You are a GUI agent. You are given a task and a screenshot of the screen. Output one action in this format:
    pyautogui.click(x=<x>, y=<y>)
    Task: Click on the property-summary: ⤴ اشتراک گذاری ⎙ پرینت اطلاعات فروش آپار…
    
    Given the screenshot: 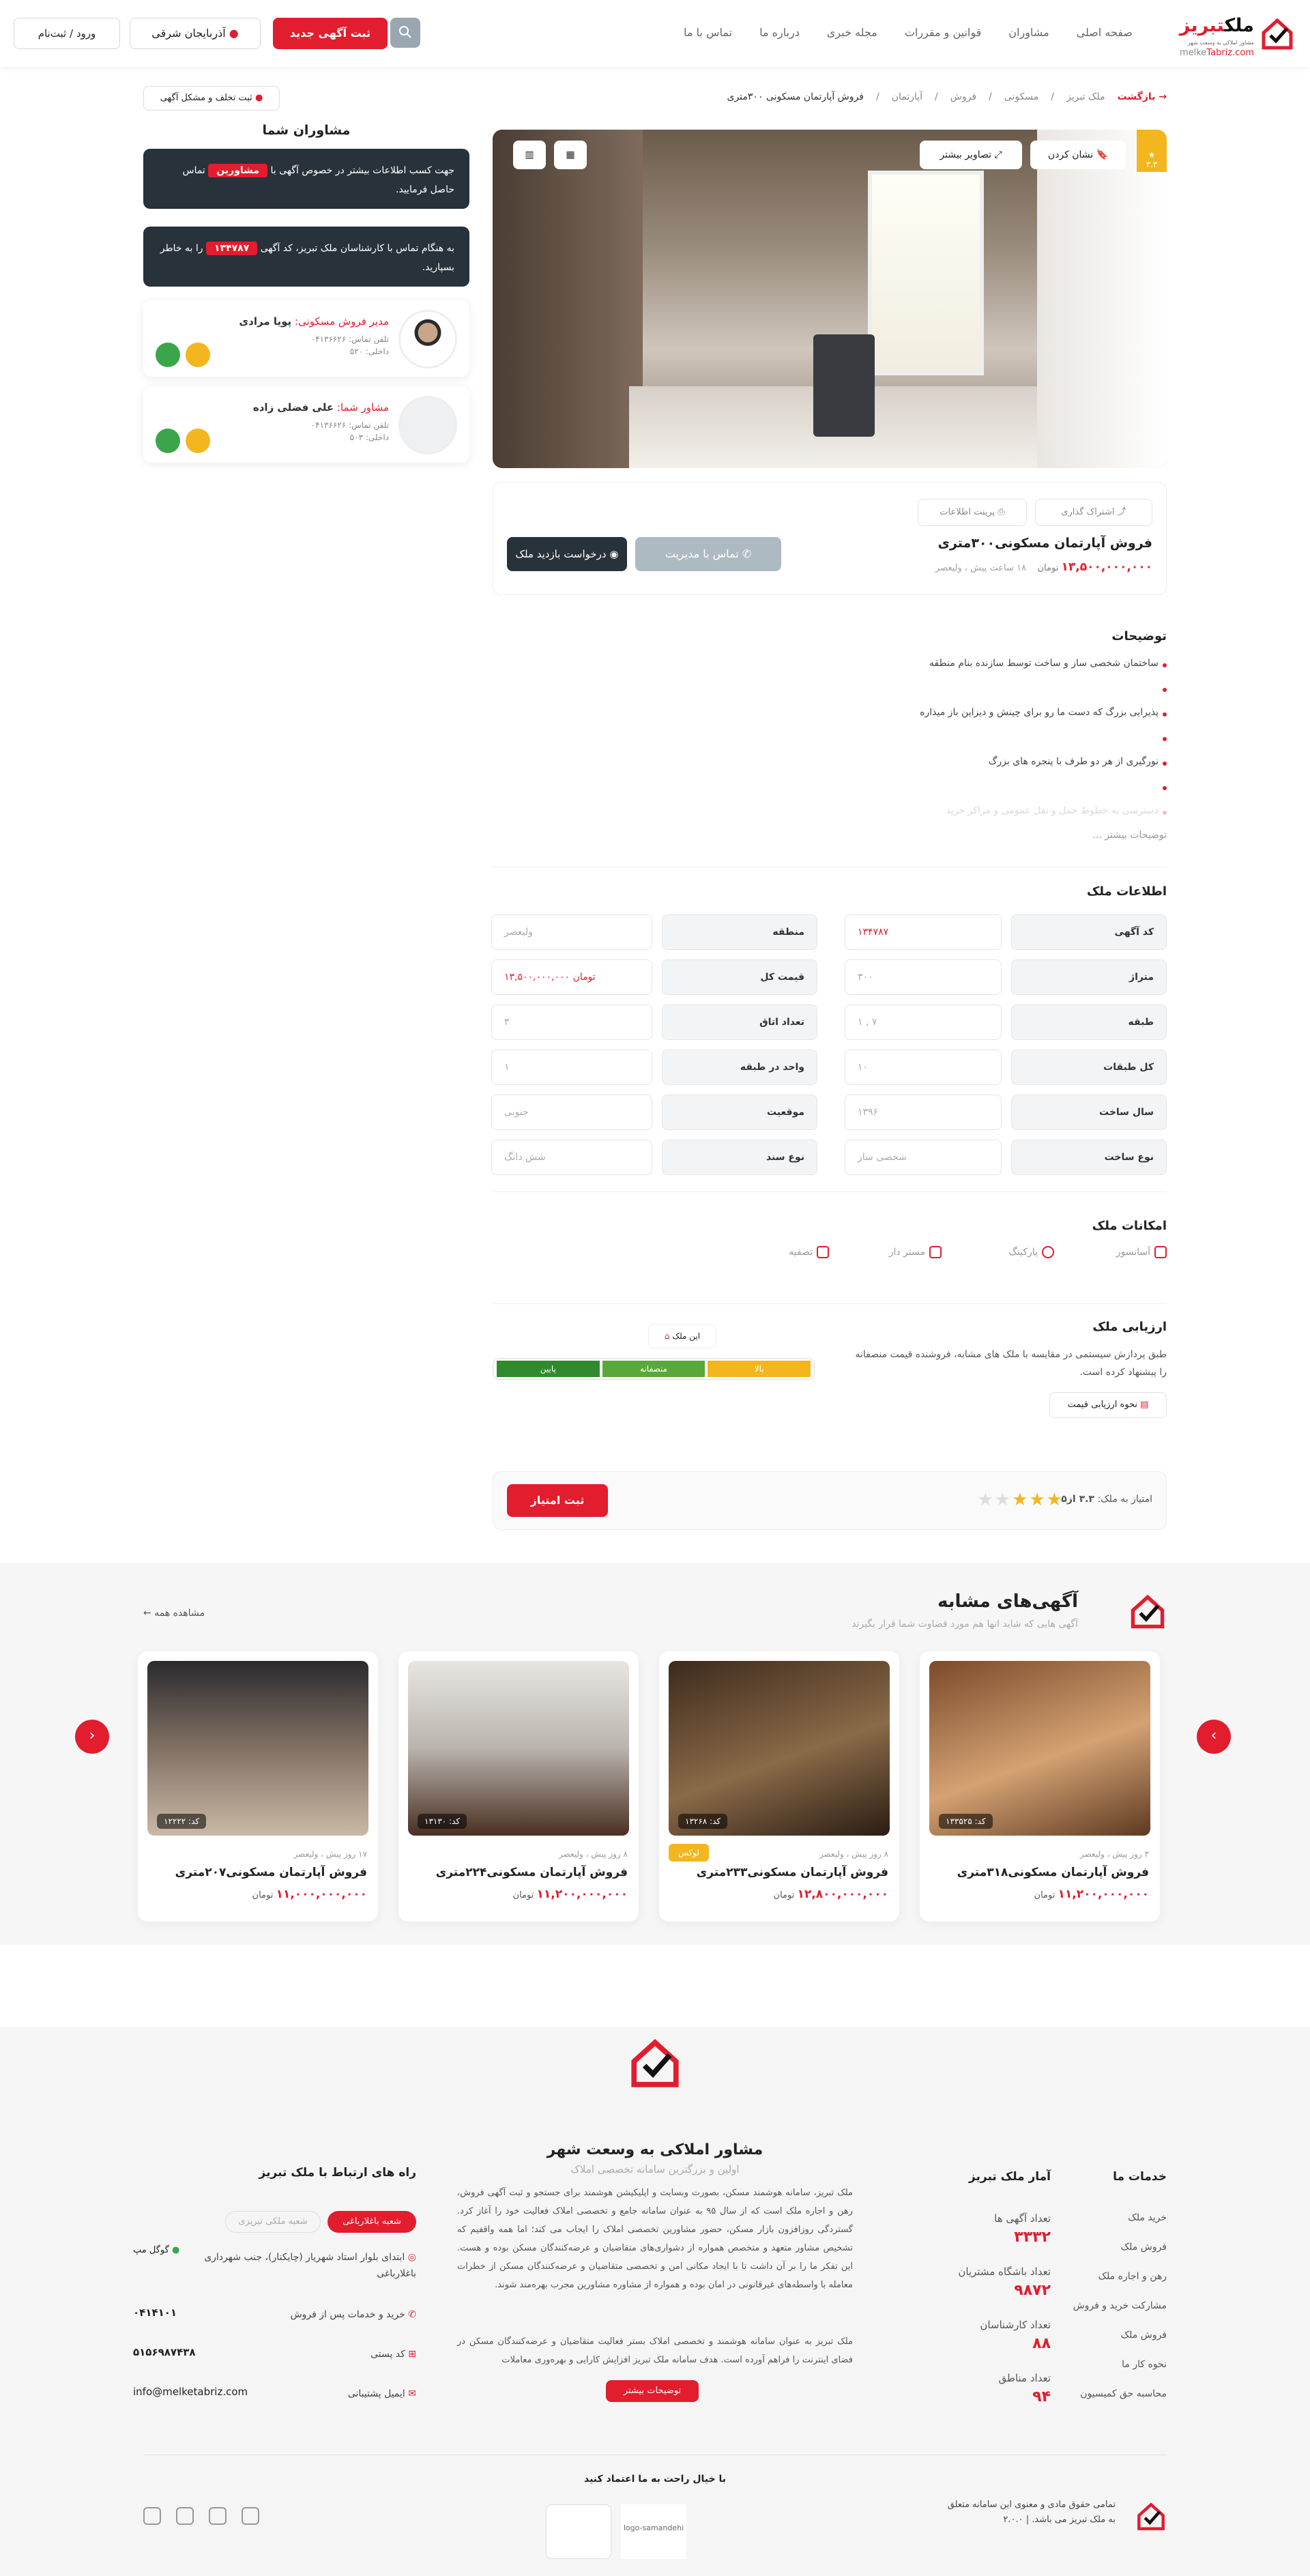 What is the action you would take?
    pyautogui.click(x=830, y=538)
    